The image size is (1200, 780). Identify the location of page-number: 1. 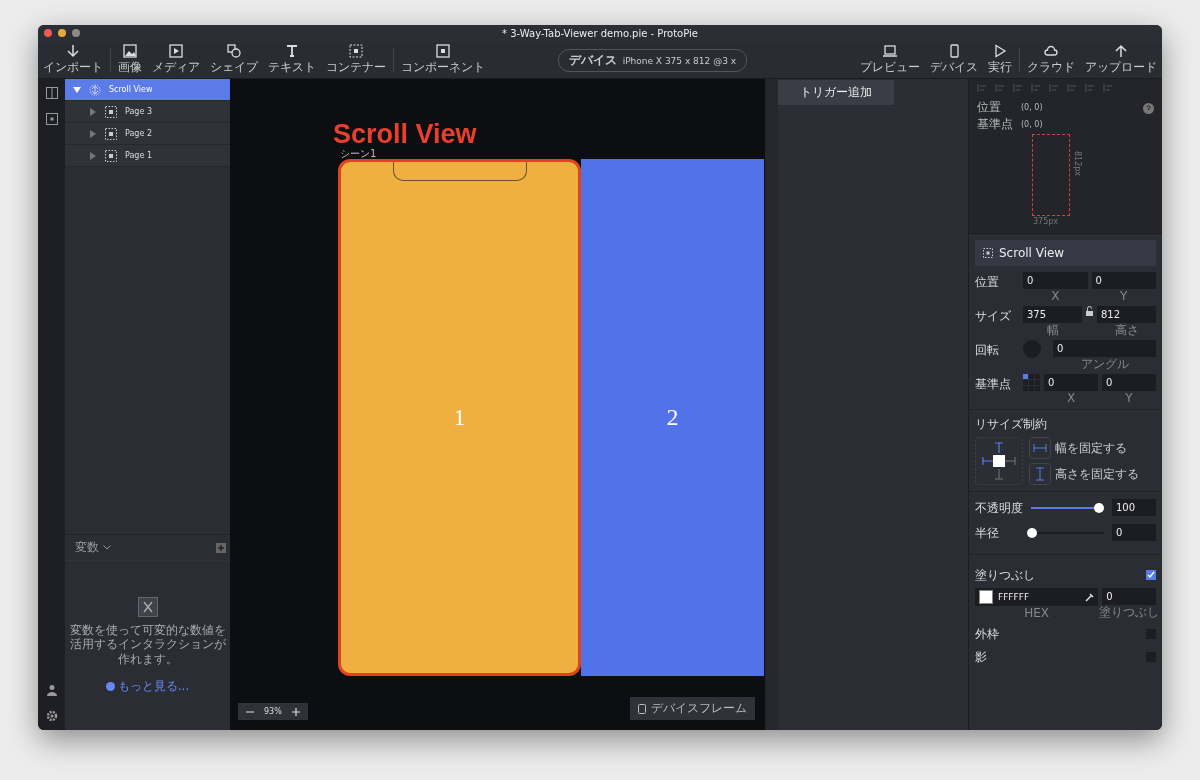
(459, 417).